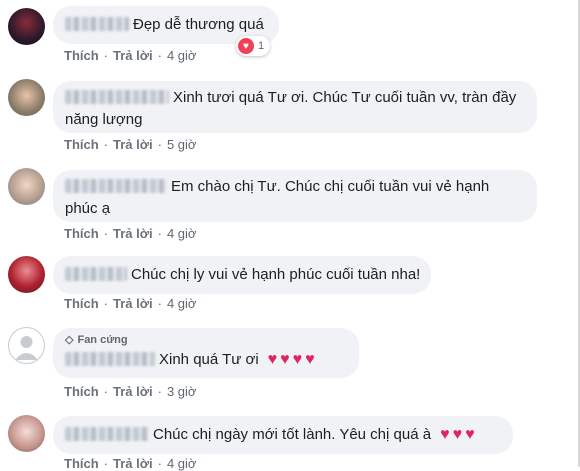  I want to click on diamond-icon: ◇, so click(69, 340).